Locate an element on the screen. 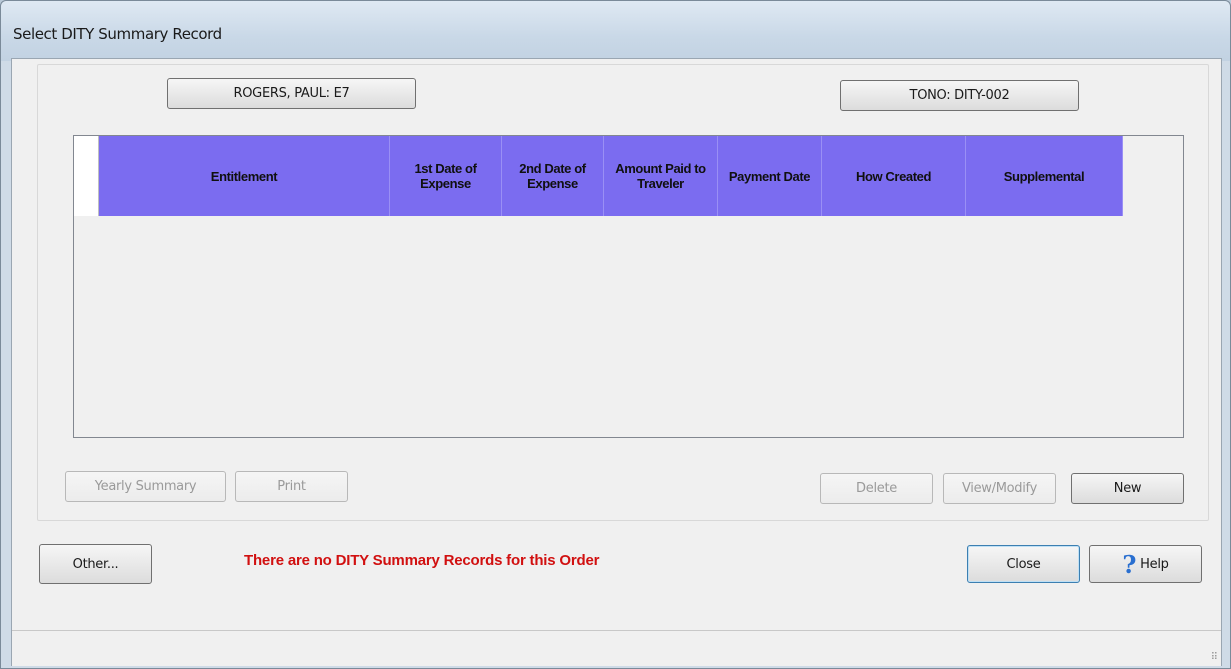 Image resolution: width=1231 pixels, height=669 pixels. column-header-payment-date: Payment Date is located at coordinates (770, 176).